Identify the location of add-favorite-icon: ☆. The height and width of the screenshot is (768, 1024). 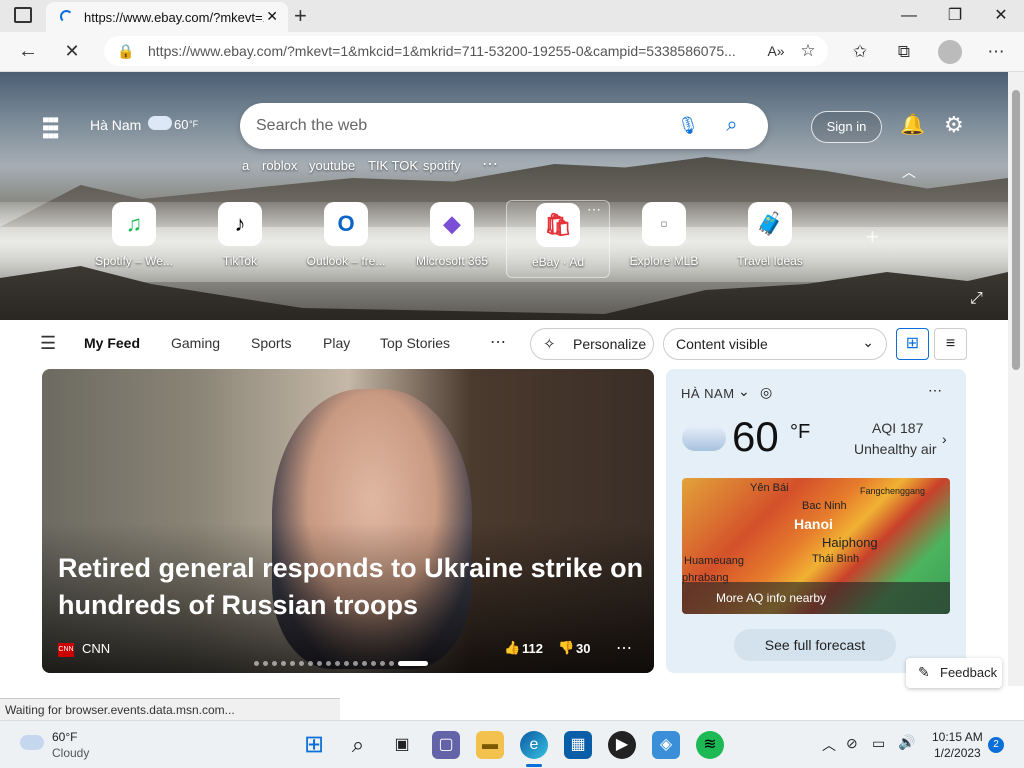
(808, 51).